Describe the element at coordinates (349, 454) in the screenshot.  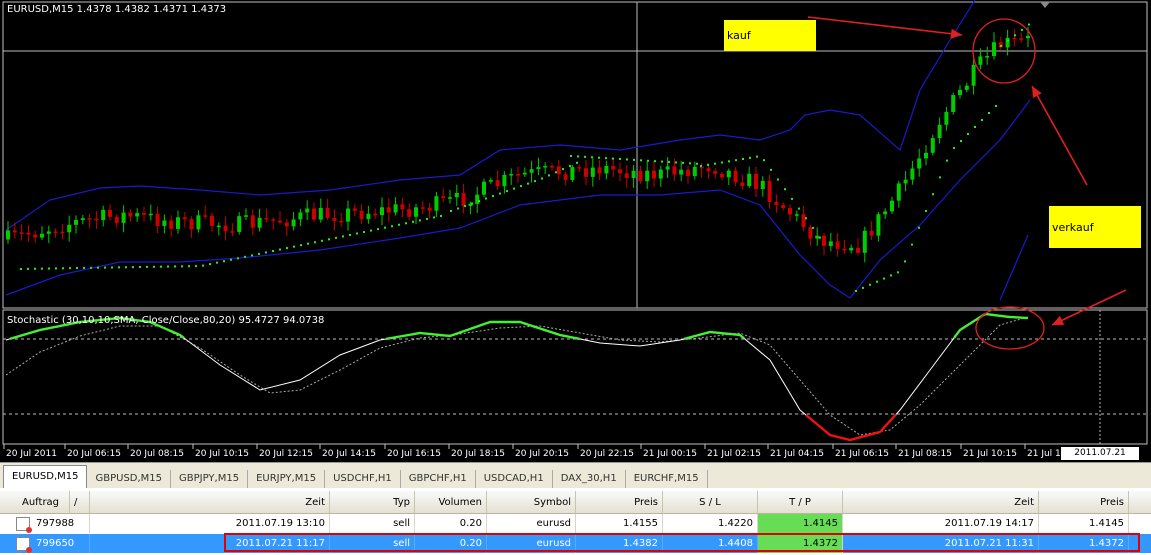
I see `time-label: 20 Jul 14:15` at that location.